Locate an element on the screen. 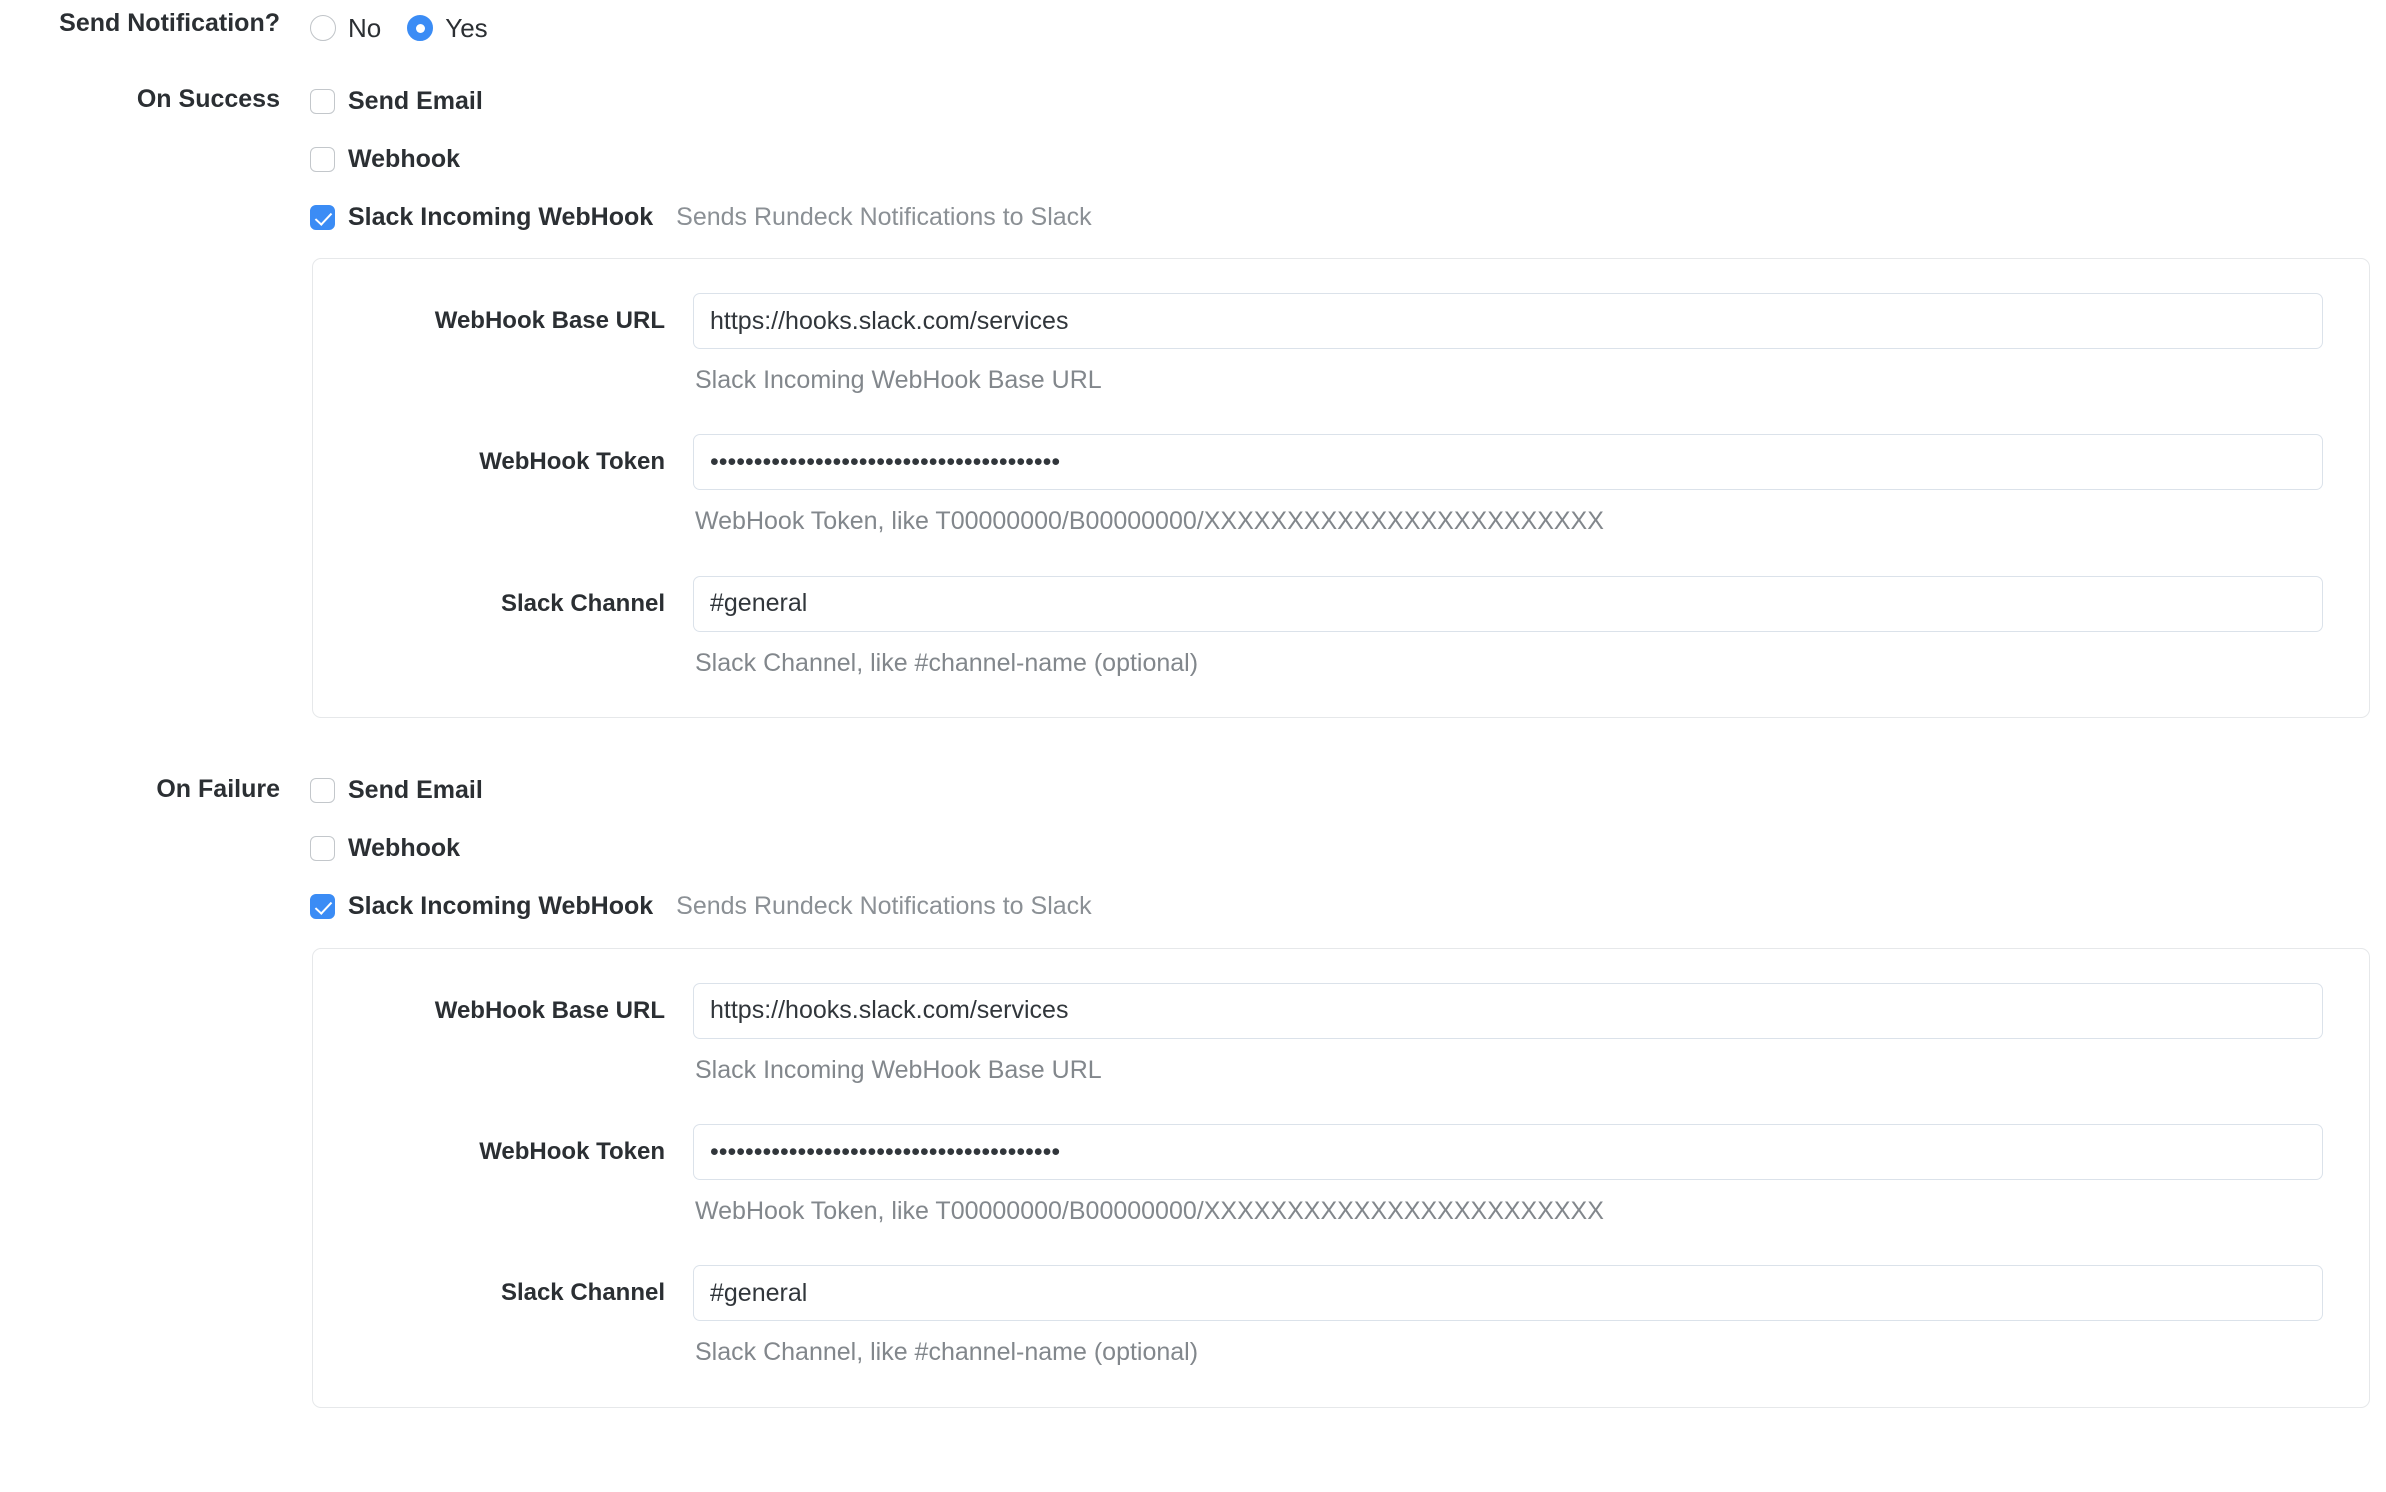 The width and height of the screenshot is (2386, 1492). on-success-send-email-row: Send Email is located at coordinates (1348, 101).